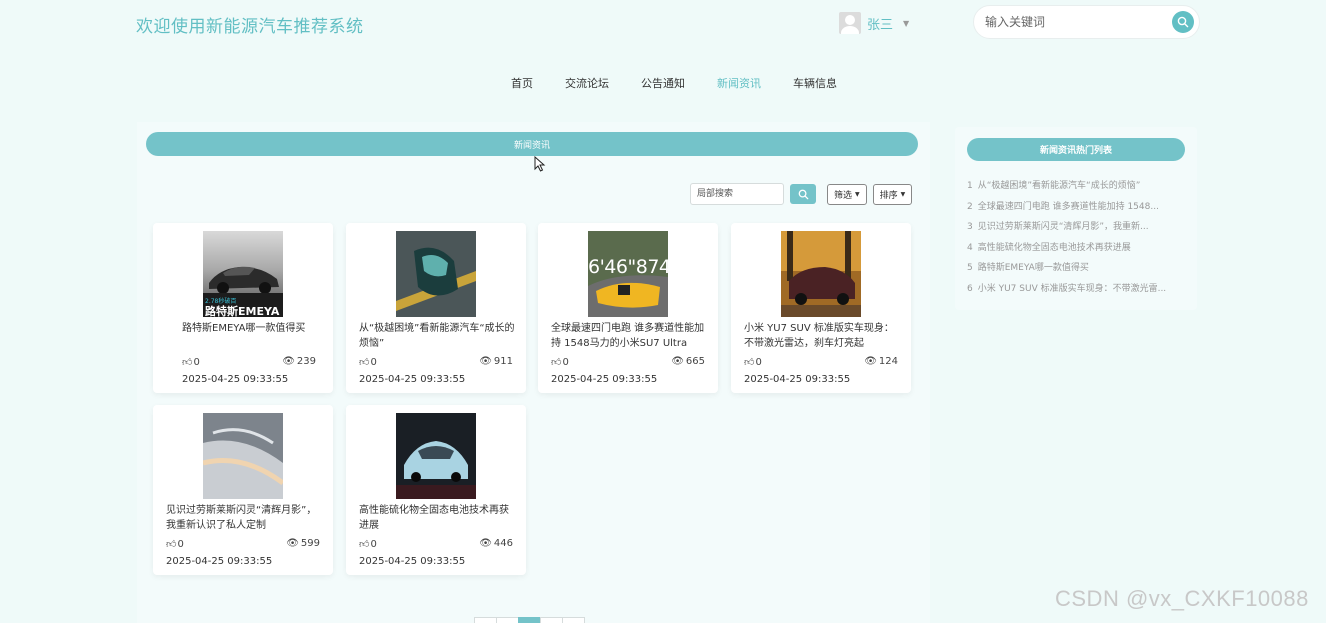  Describe the element at coordinates (880, 25) in the screenshot. I see `user-name: 张三` at that location.